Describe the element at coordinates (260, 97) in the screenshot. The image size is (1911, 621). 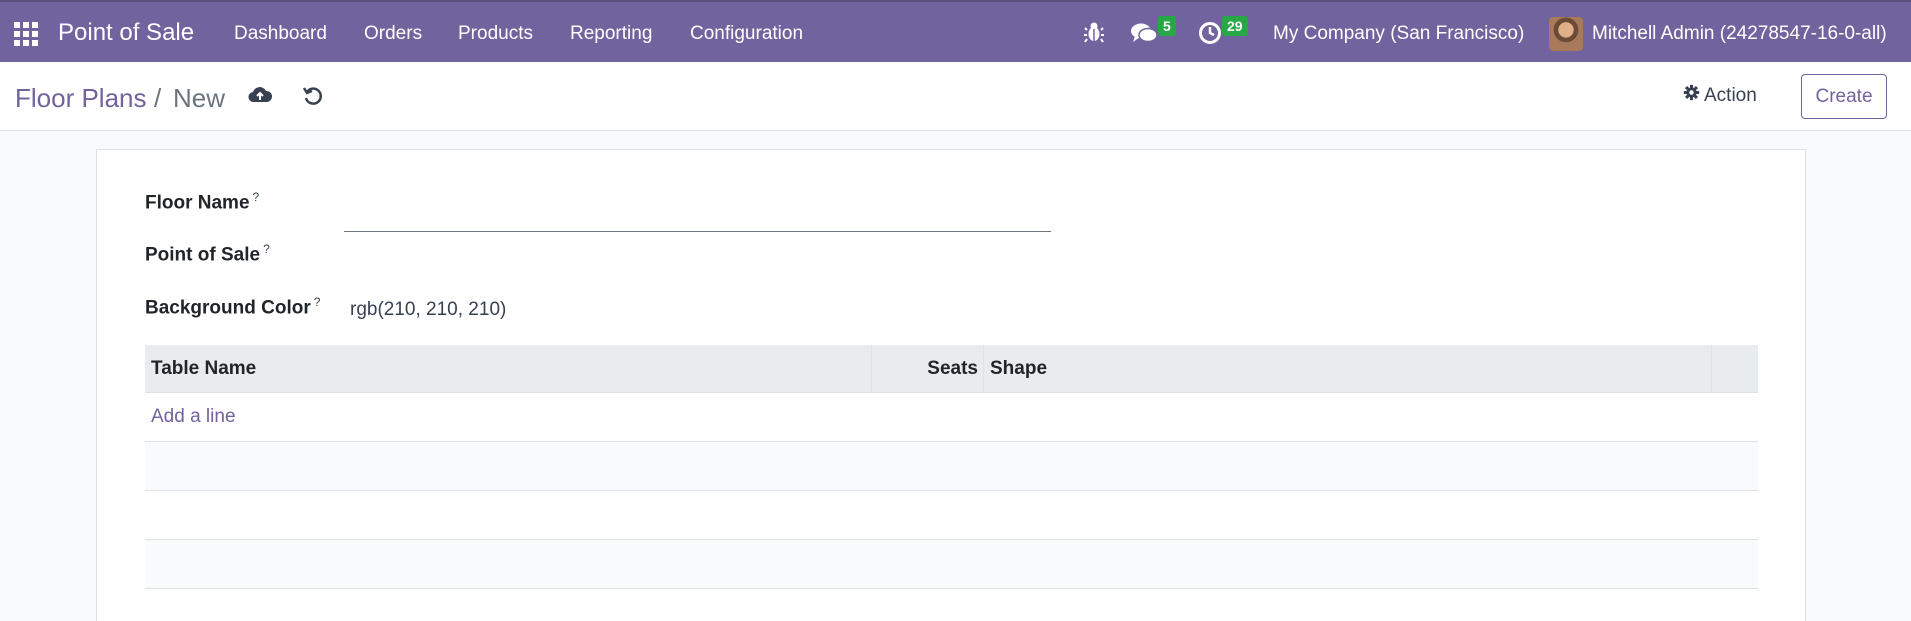
I see `cloud-upload-icon` at that location.